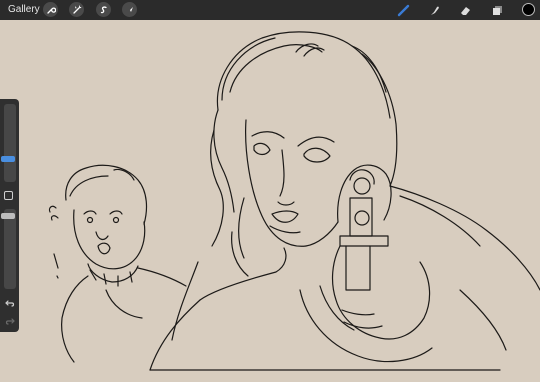 This screenshot has height=382, width=540. What do you see at coordinates (497, 10) in the screenshot?
I see `layers-icon` at bounding box center [497, 10].